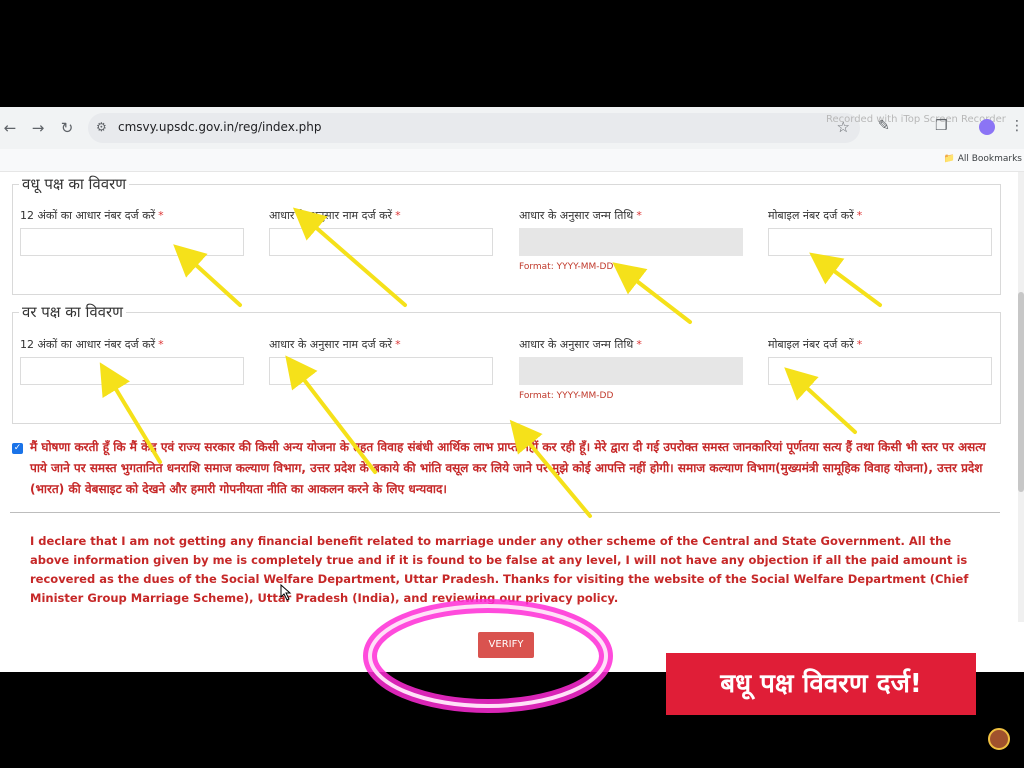 The width and height of the screenshot is (1024, 768). What do you see at coordinates (845, 279) in the screenshot?
I see `arrow-bride-mobile` at bounding box center [845, 279].